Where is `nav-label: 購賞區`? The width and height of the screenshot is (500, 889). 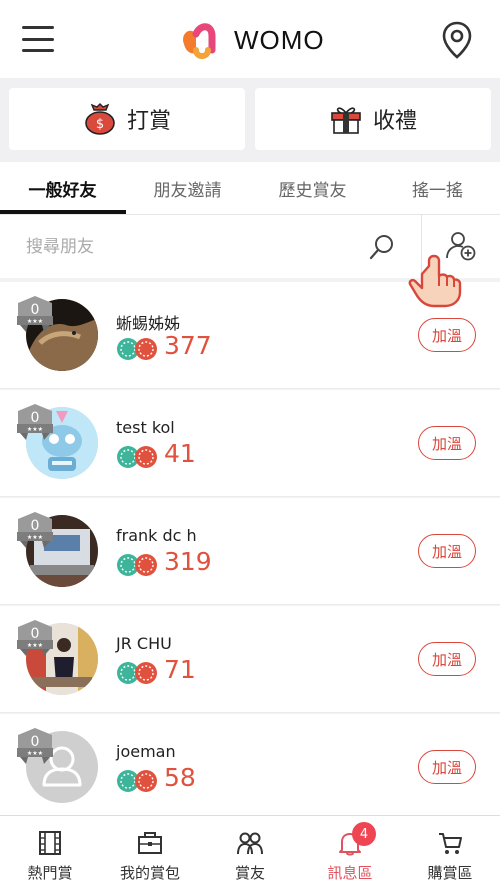
nav-label: 購賞區 is located at coordinates (450, 873).